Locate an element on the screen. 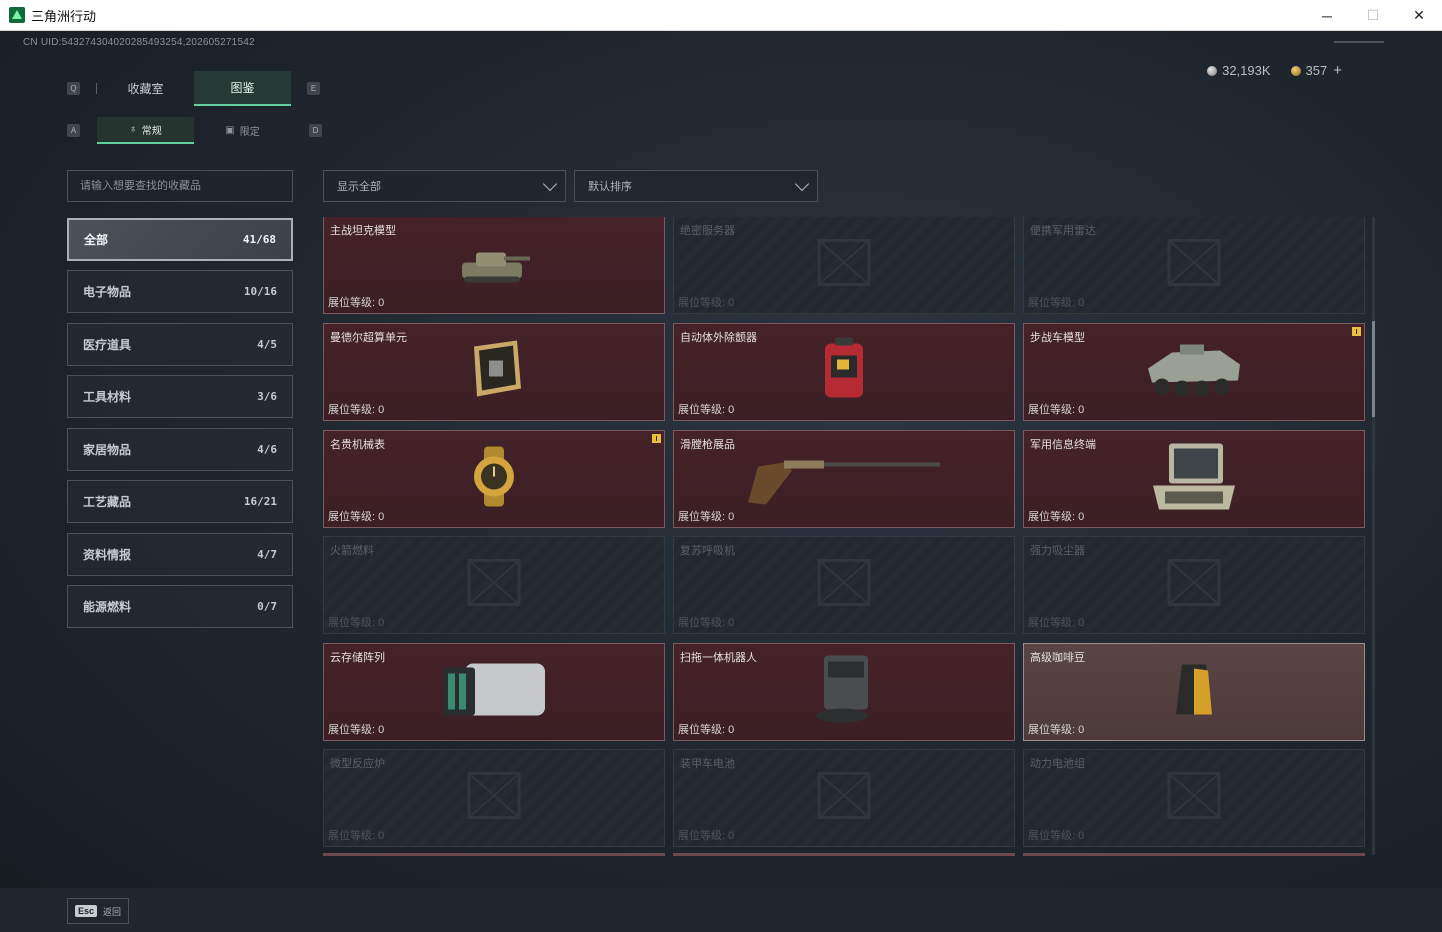 The width and height of the screenshot is (1442, 932). collection-card: 滑膛枪展品展位等级: 0 is located at coordinates (844, 479).